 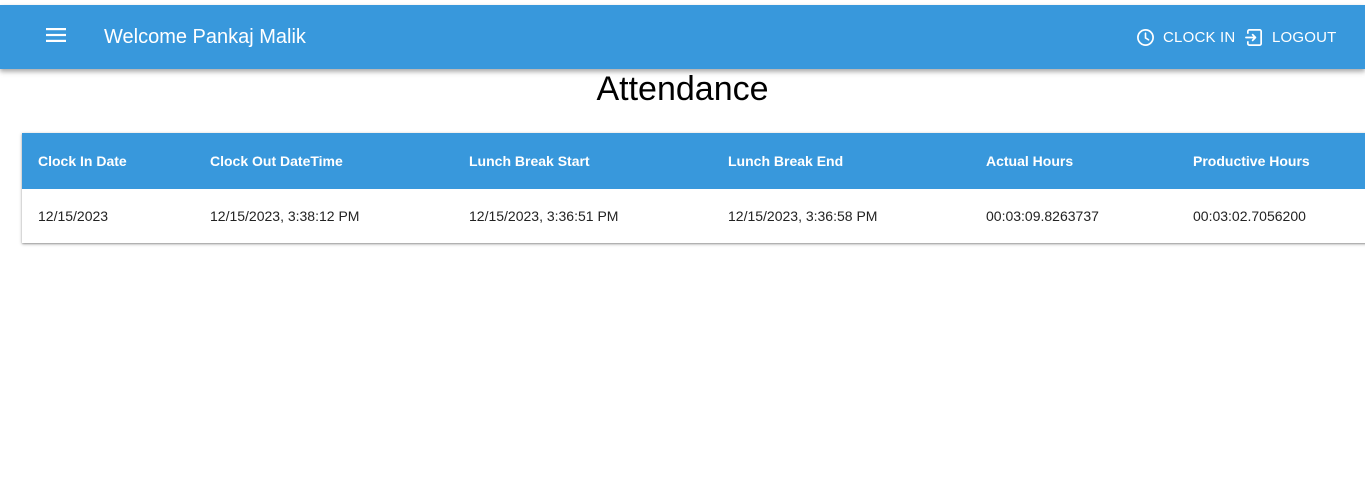 What do you see at coordinates (82, 161) in the screenshot?
I see `column-header-clock-in-date: Clock In Date` at bounding box center [82, 161].